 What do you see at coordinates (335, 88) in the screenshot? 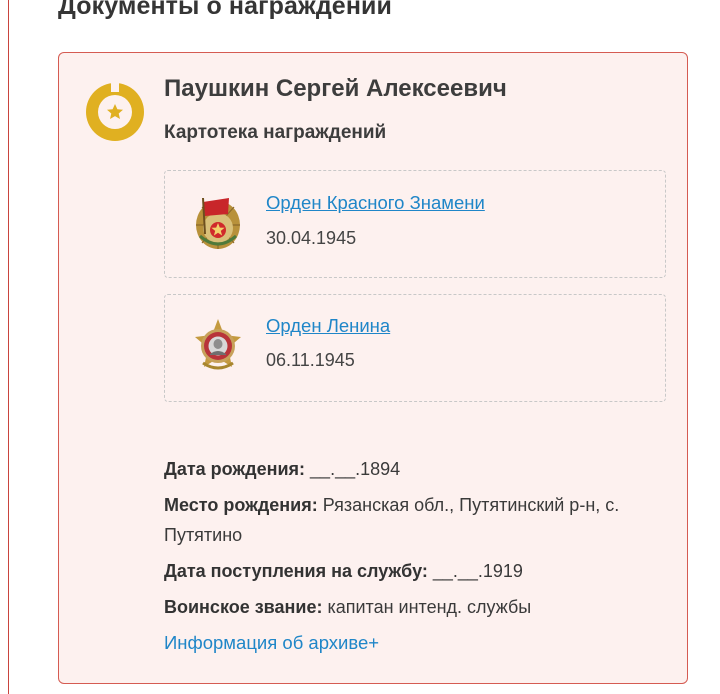
I see `person-name: Паушкин Сергей Алексеевич` at bounding box center [335, 88].